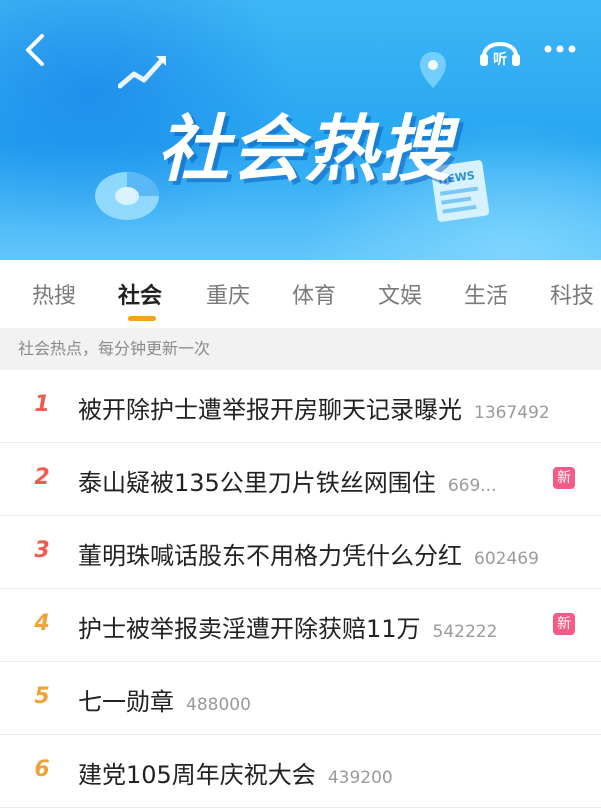 The image size is (601, 808). What do you see at coordinates (42, 550) in the screenshot?
I see `rank-number: 3` at bounding box center [42, 550].